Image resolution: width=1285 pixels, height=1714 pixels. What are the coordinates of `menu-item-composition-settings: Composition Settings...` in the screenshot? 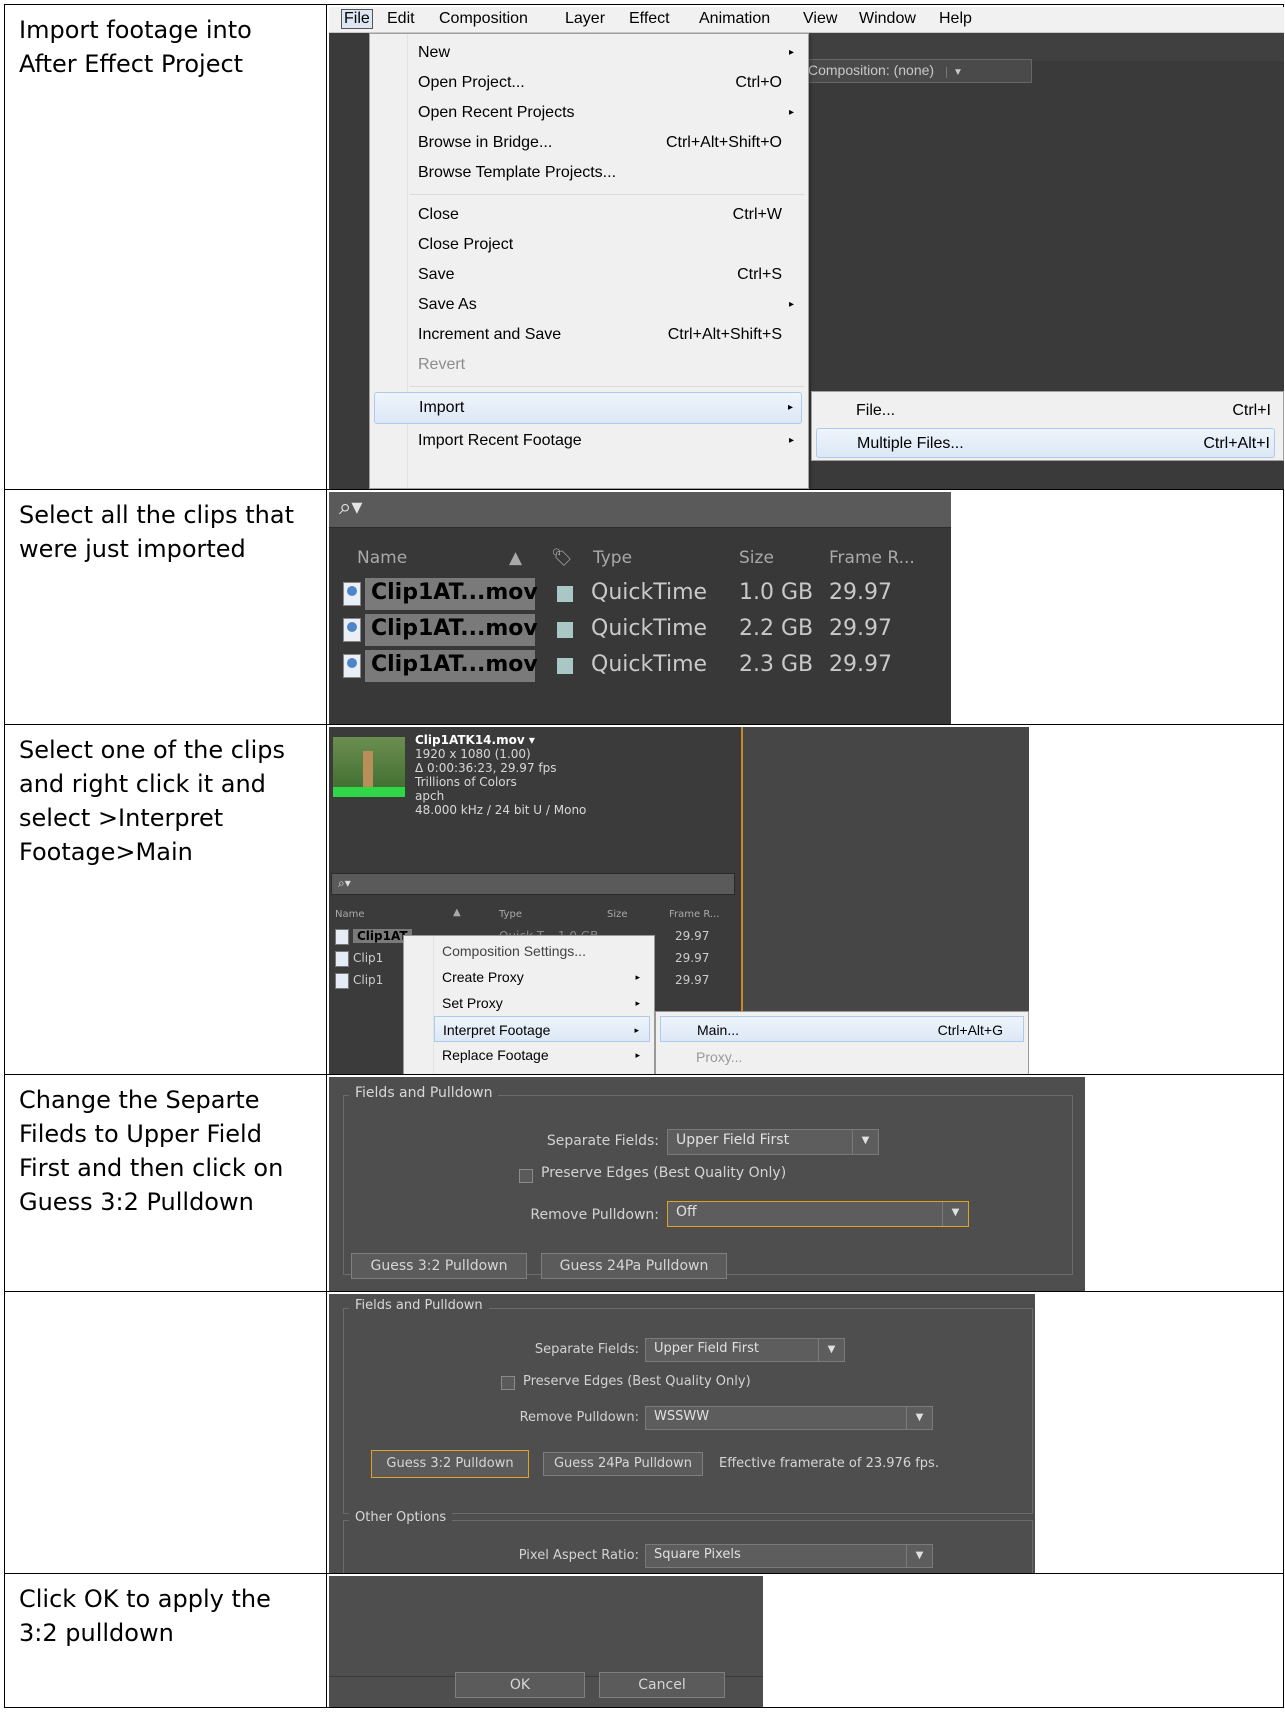 It's located at (542, 951).